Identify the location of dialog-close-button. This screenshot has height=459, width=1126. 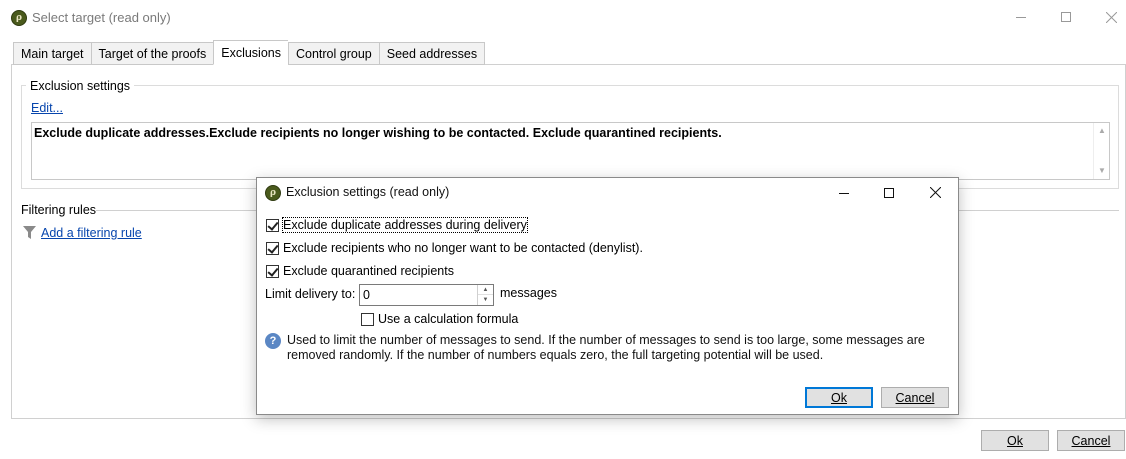
(935, 192).